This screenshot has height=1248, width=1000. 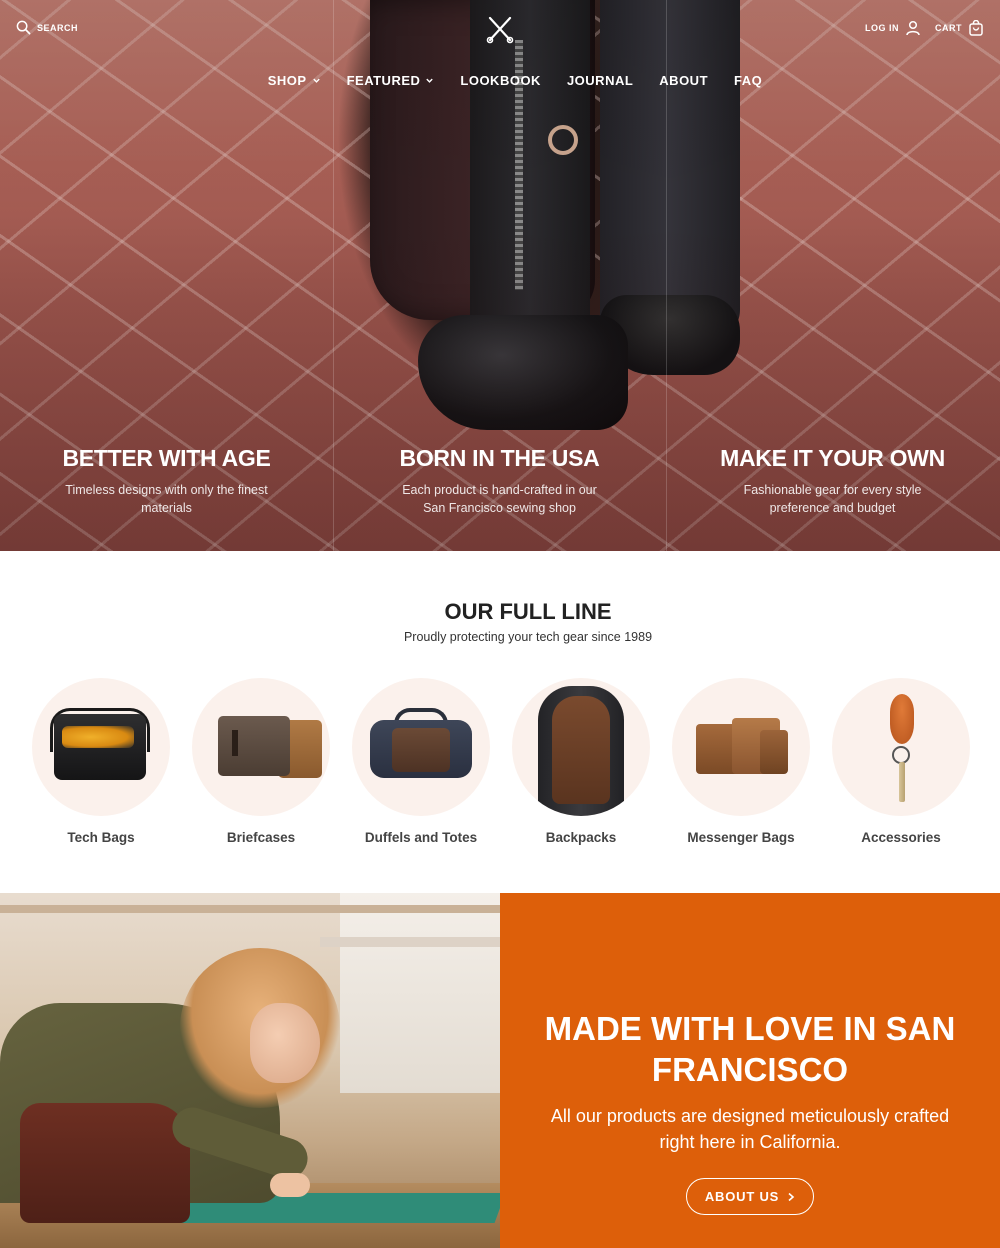 I want to click on nav-faq: FAQ, so click(x=748, y=80).